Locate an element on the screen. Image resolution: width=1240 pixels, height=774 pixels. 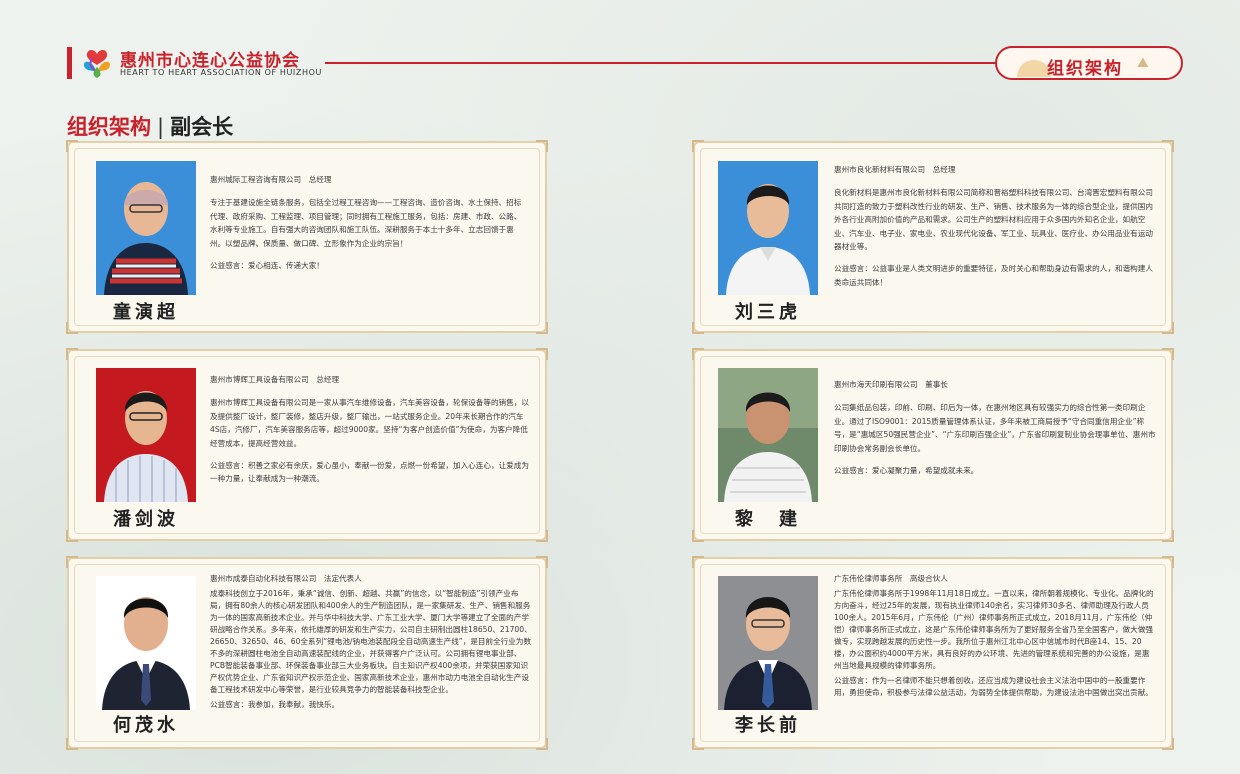
section-badge-label: 组织架构 is located at coordinates (1085, 69).